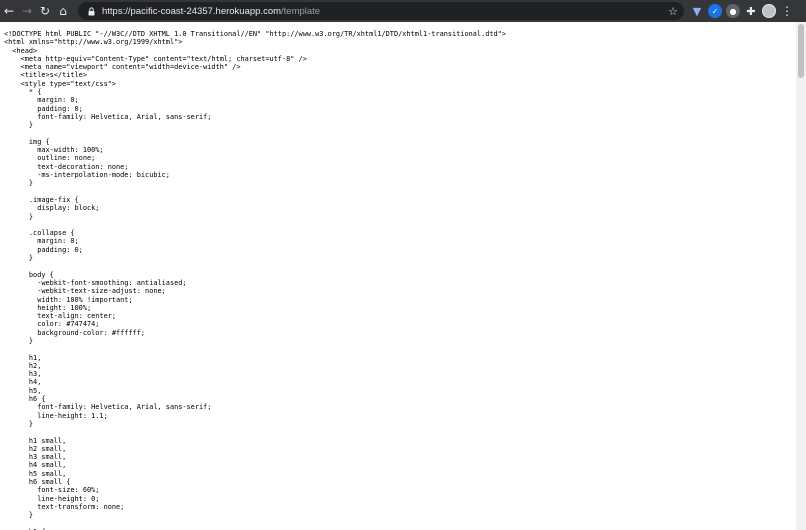 The width and height of the screenshot is (806, 530). What do you see at coordinates (37, 482) in the screenshot?
I see `source-line: h6 small {` at bounding box center [37, 482].